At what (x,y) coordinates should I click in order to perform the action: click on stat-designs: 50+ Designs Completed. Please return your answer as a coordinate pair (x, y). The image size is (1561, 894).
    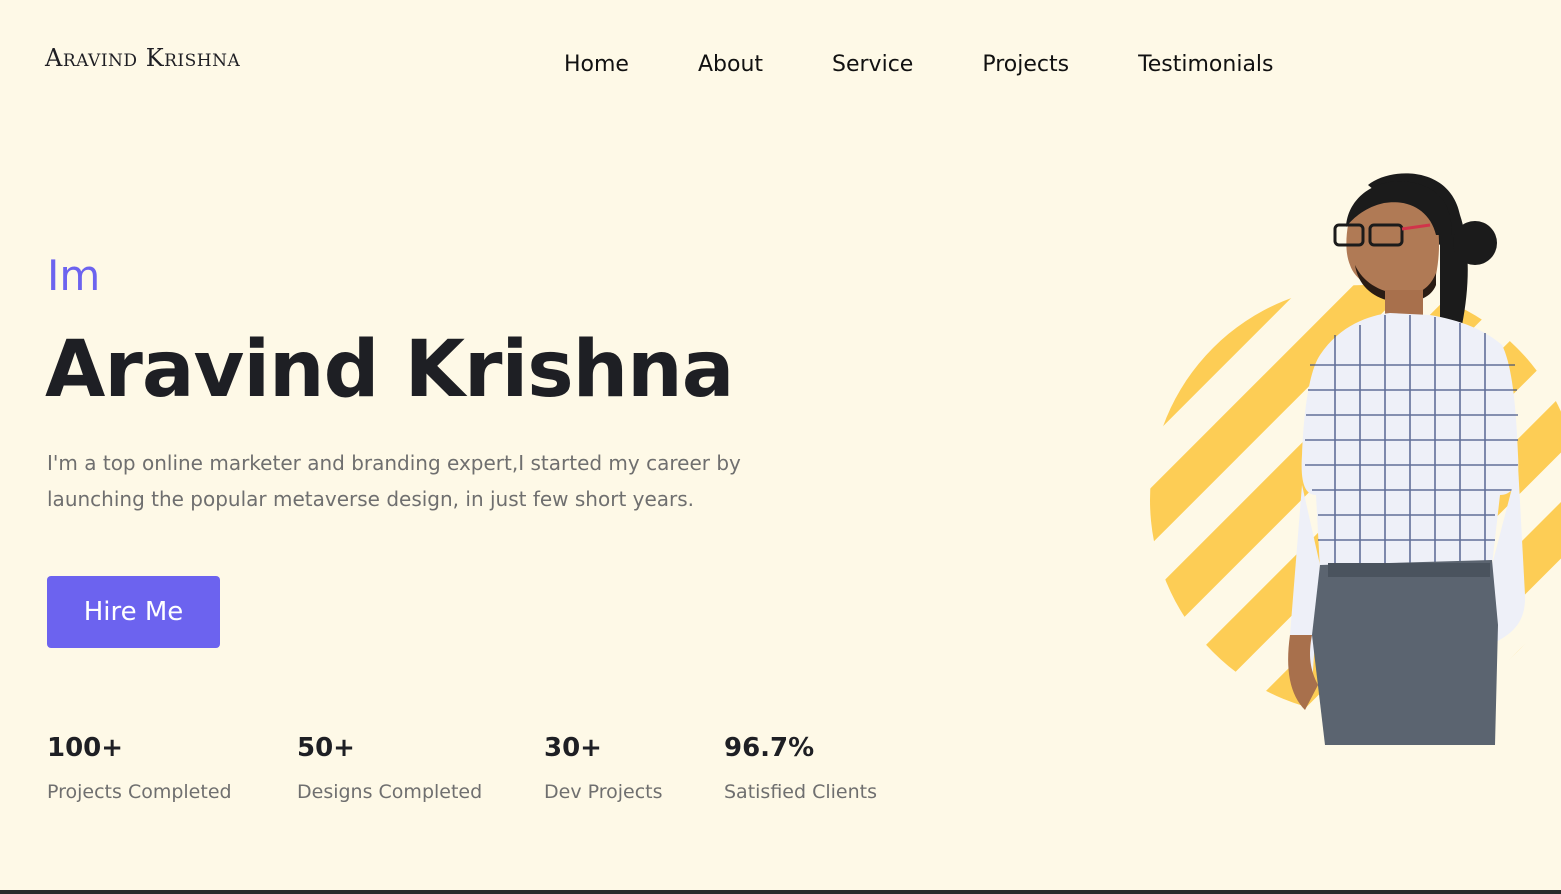
    Looking at the image, I should click on (389, 768).